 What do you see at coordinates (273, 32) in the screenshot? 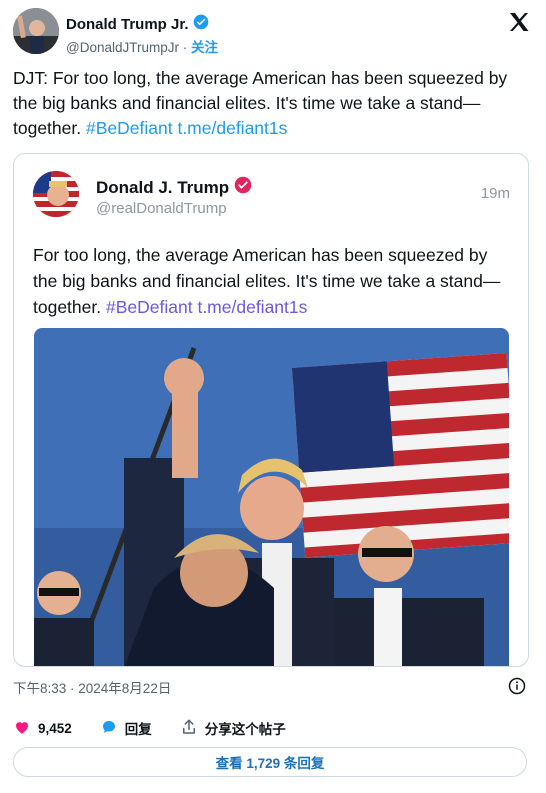
I see `tweet-header: Donald Trump Jr. @DonaldJTrumpJr · 关注` at bounding box center [273, 32].